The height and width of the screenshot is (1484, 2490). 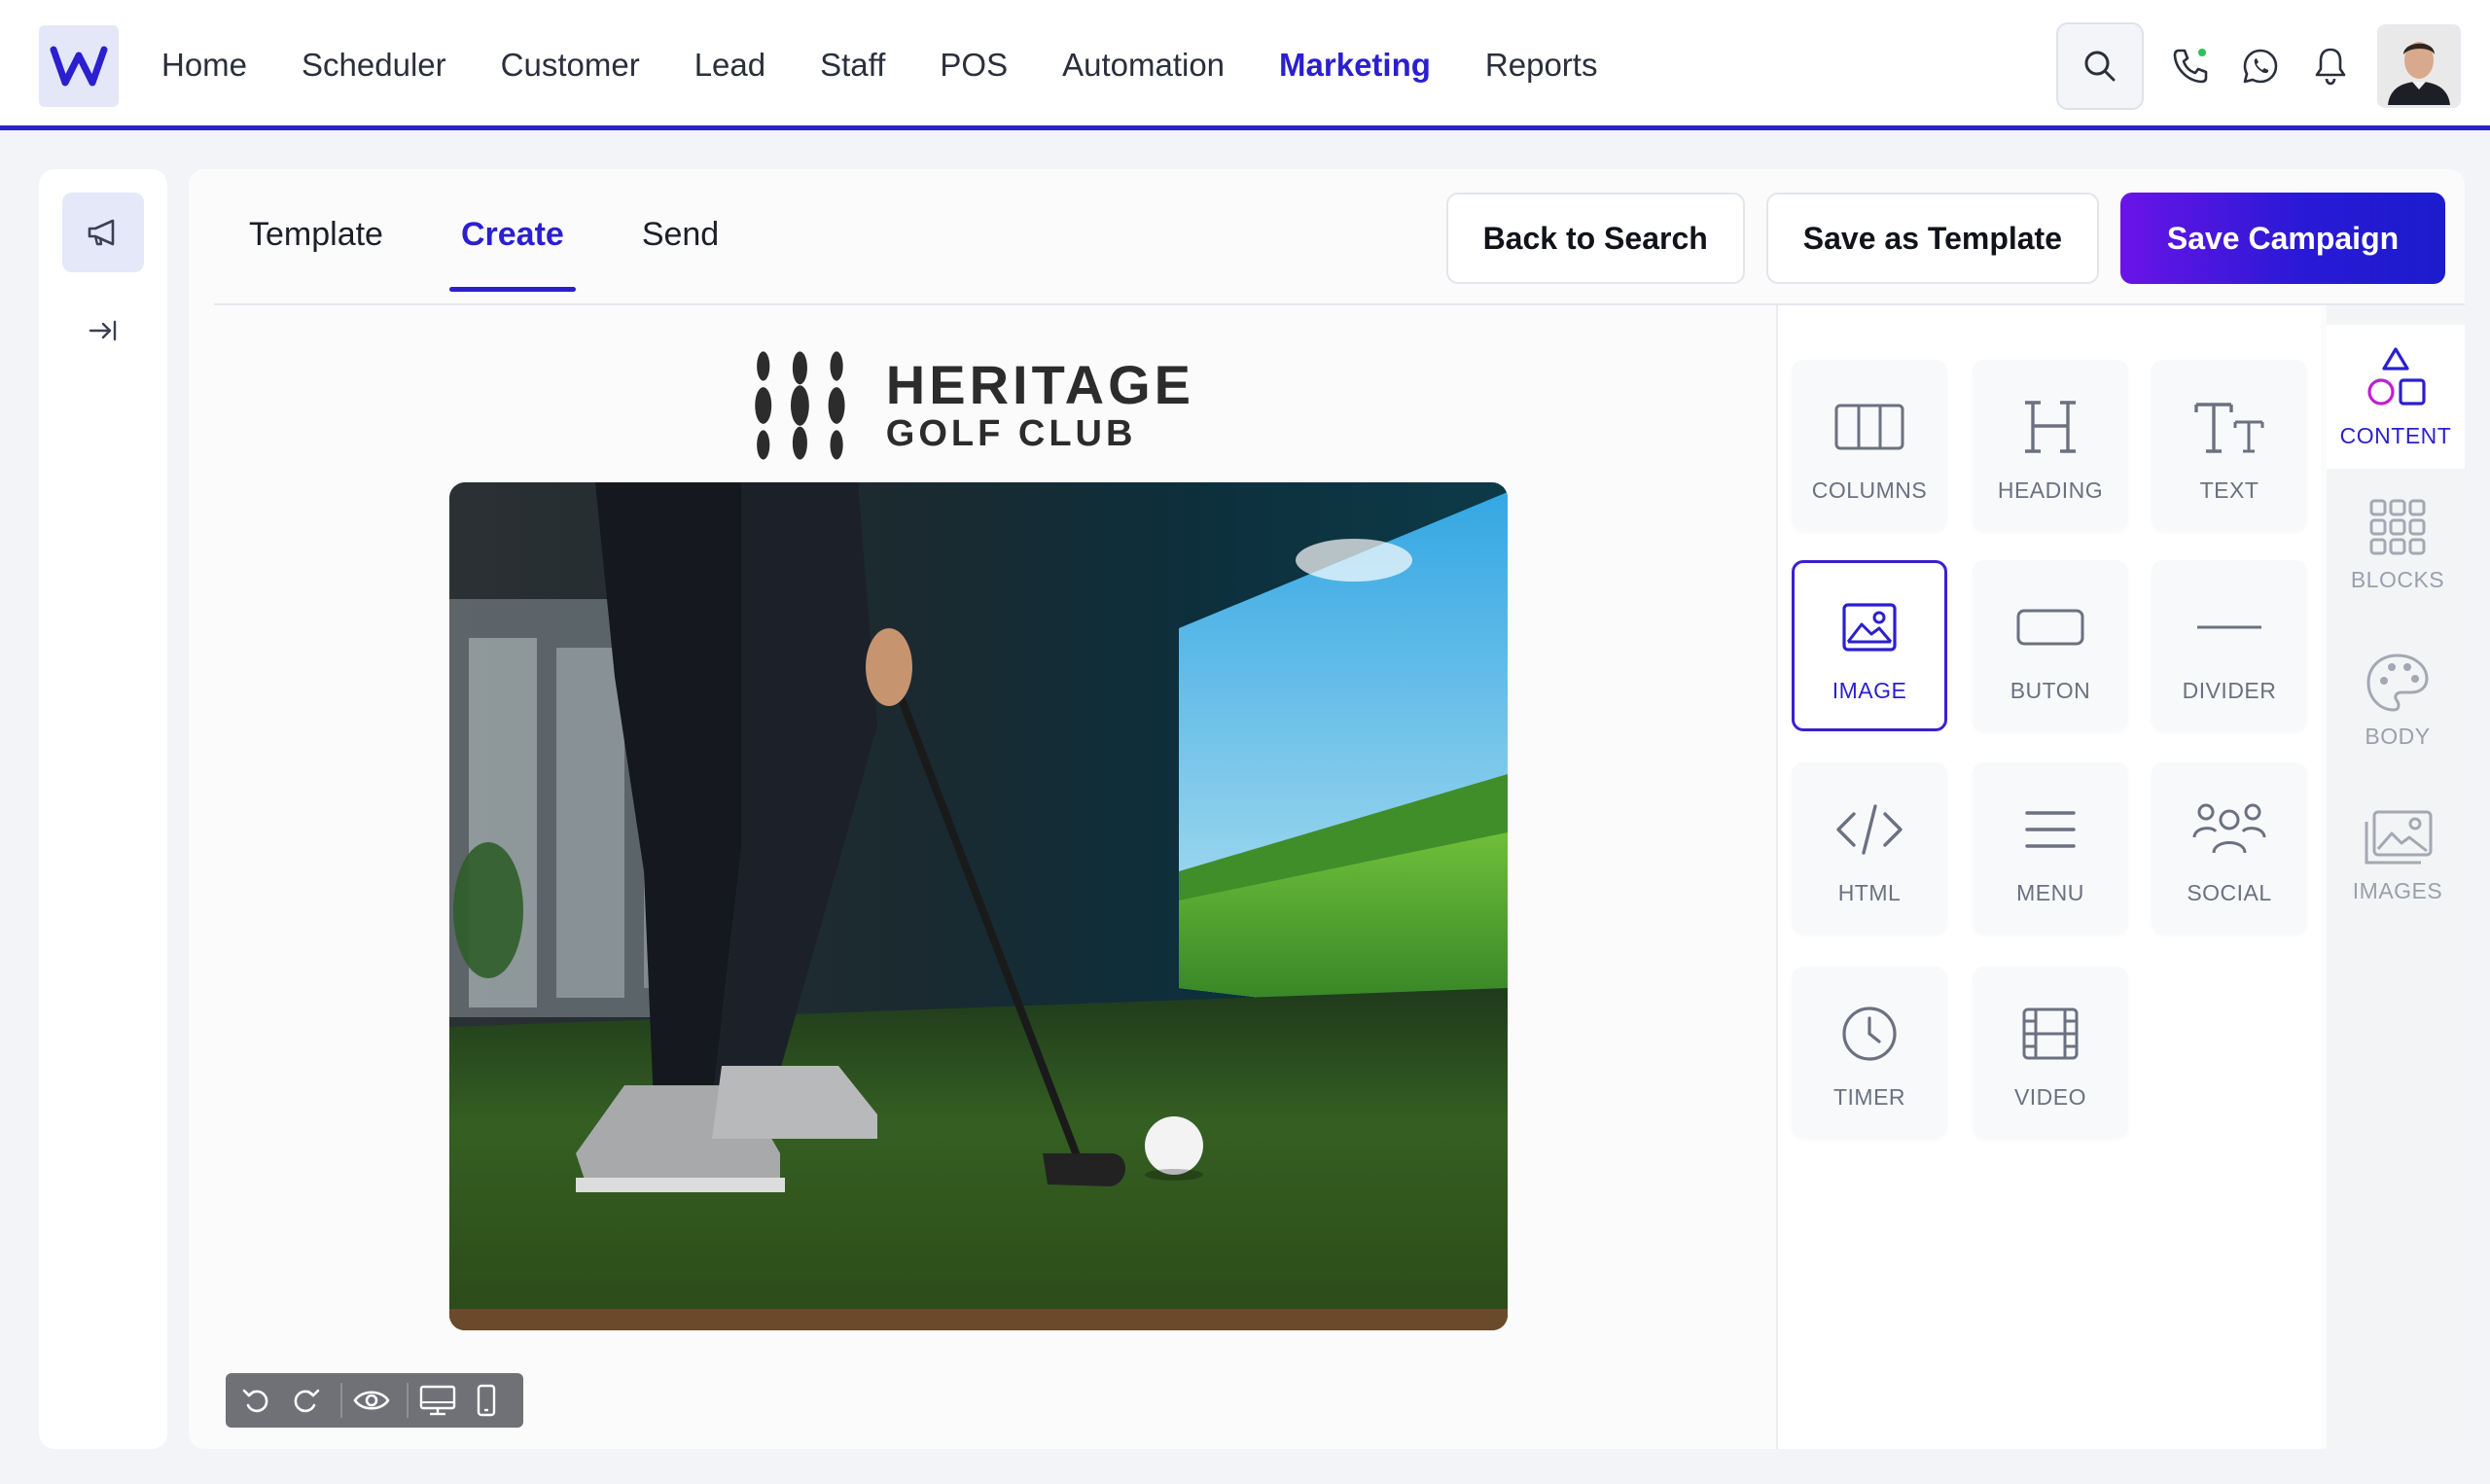 I want to click on arrow-to-right-icon, so click(x=103, y=331).